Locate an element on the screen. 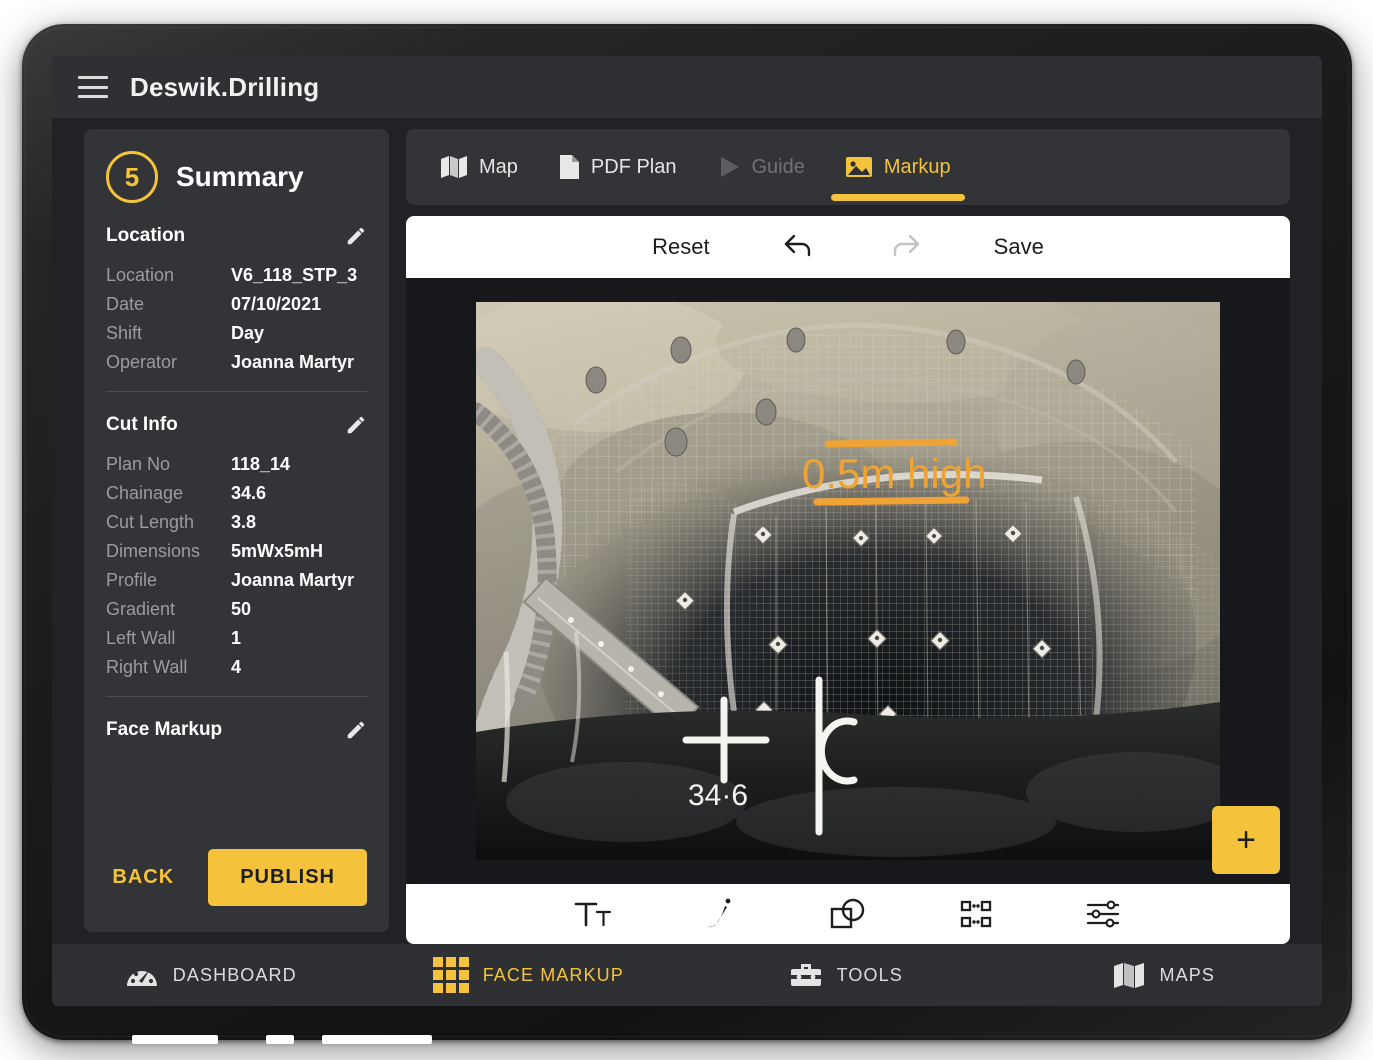 The image size is (1373, 1060). field-row: Gradient 50 is located at coordinates (236, 609).